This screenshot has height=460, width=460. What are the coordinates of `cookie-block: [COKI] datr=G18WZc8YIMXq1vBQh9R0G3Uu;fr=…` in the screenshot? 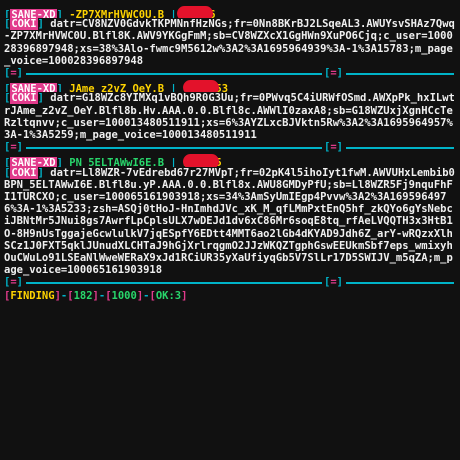 It's located at (229, 116).